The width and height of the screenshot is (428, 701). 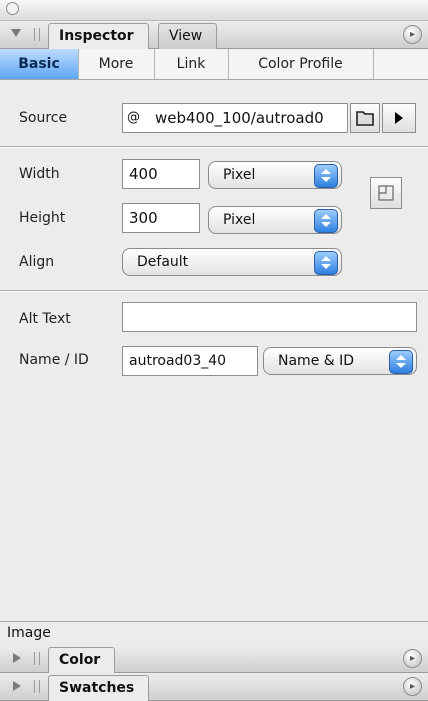 What do you see at coordinates (301, 64) in the screenshot?
I see `subtab-color-profile: Color Profile` at bounding box center [301, 64].